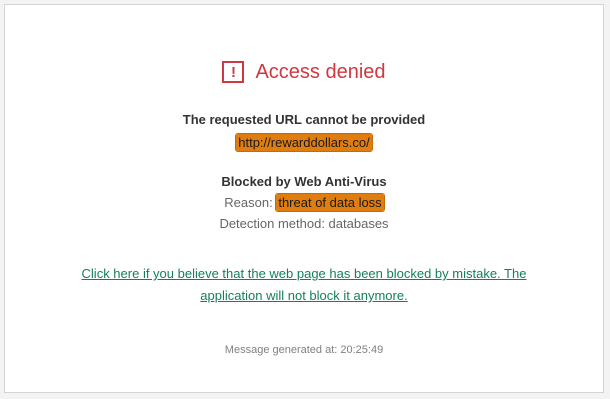 This screenshot has width=610, height=399. I want to click on reason-label: Reason:, so click(250, 202).